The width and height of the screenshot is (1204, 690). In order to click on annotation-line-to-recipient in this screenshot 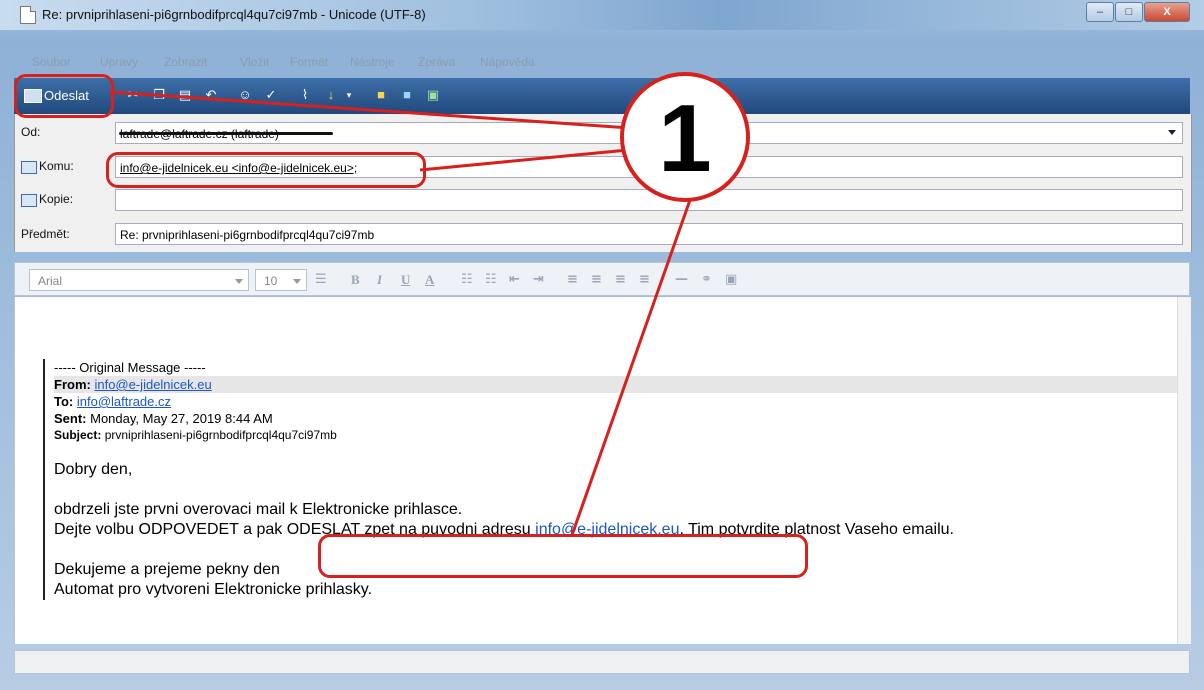, I will do `click(524, 160)`.